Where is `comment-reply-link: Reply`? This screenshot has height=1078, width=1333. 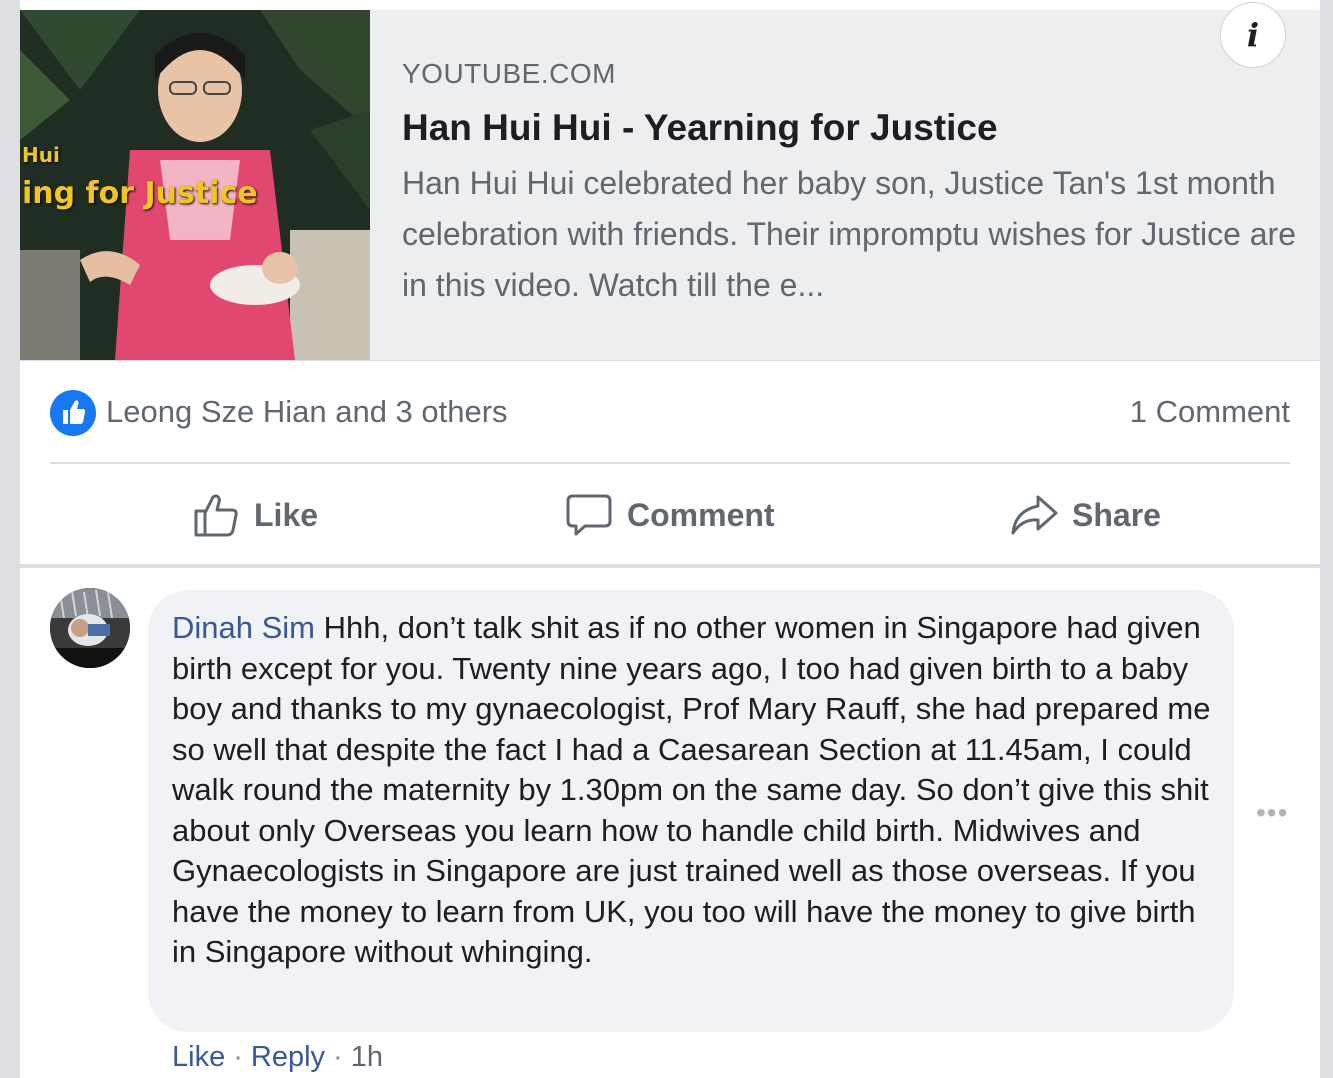
comment-reply-link: Reply is located at coordinates (288, 1057).